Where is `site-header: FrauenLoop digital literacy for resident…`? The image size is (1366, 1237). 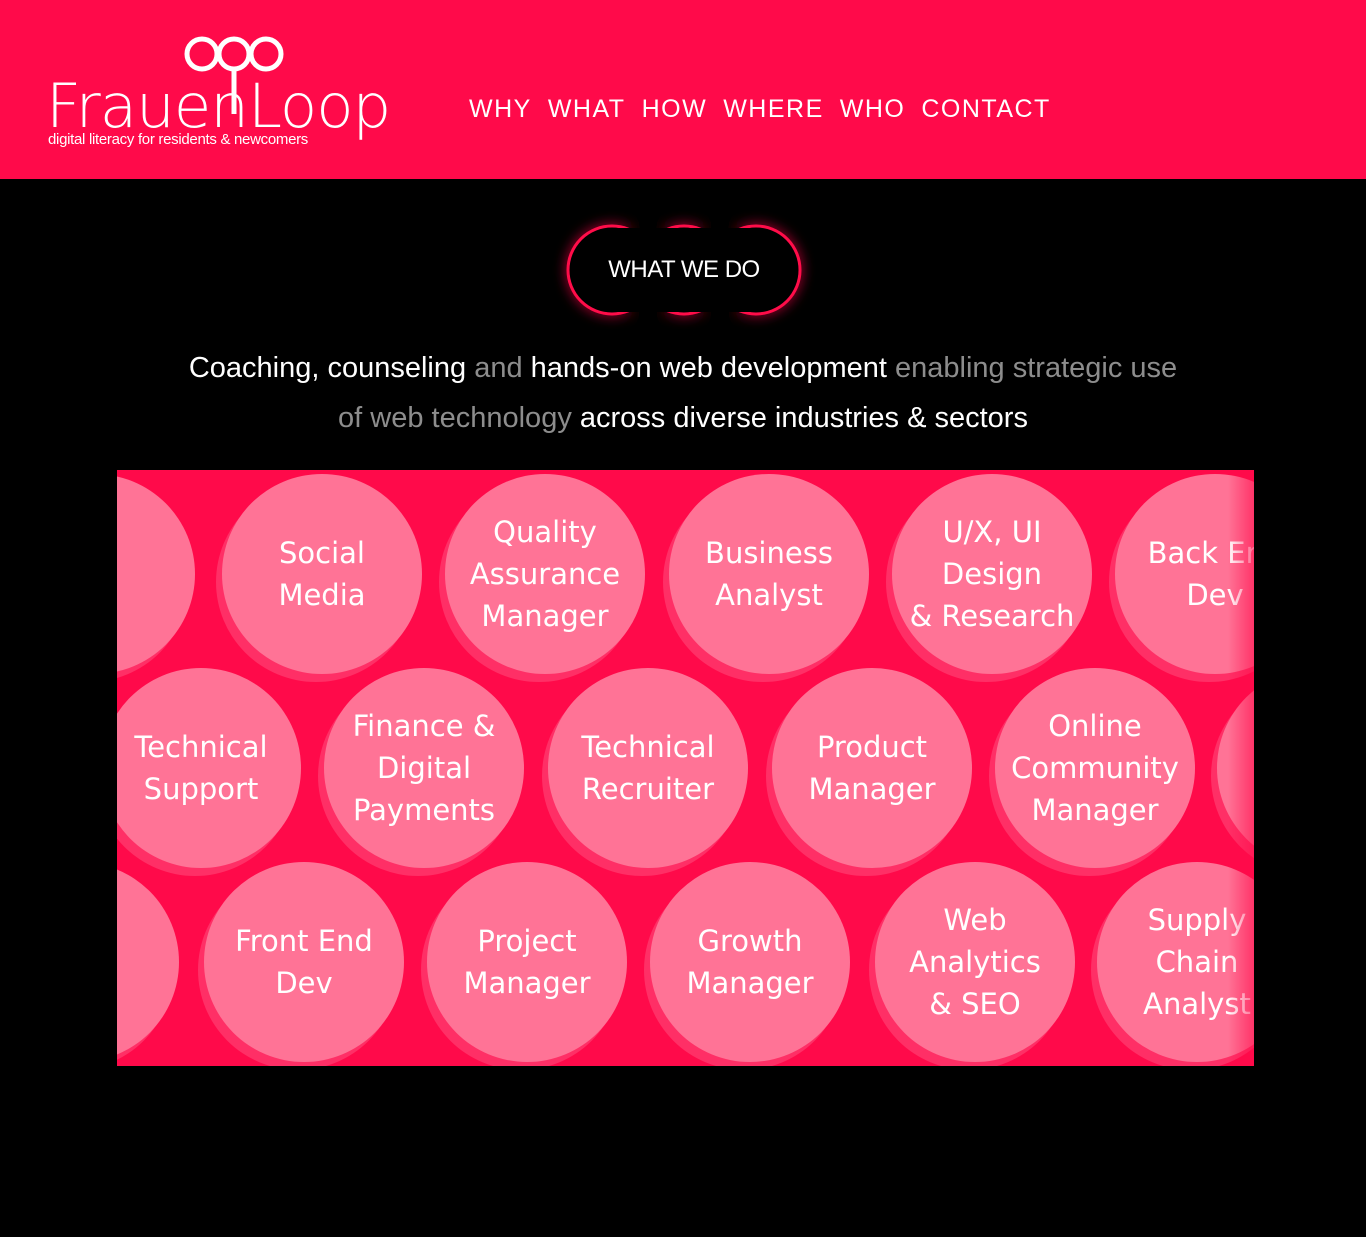
site-header: FrauenLoop digital literacy for resident… is located at coordinates (683, 89).